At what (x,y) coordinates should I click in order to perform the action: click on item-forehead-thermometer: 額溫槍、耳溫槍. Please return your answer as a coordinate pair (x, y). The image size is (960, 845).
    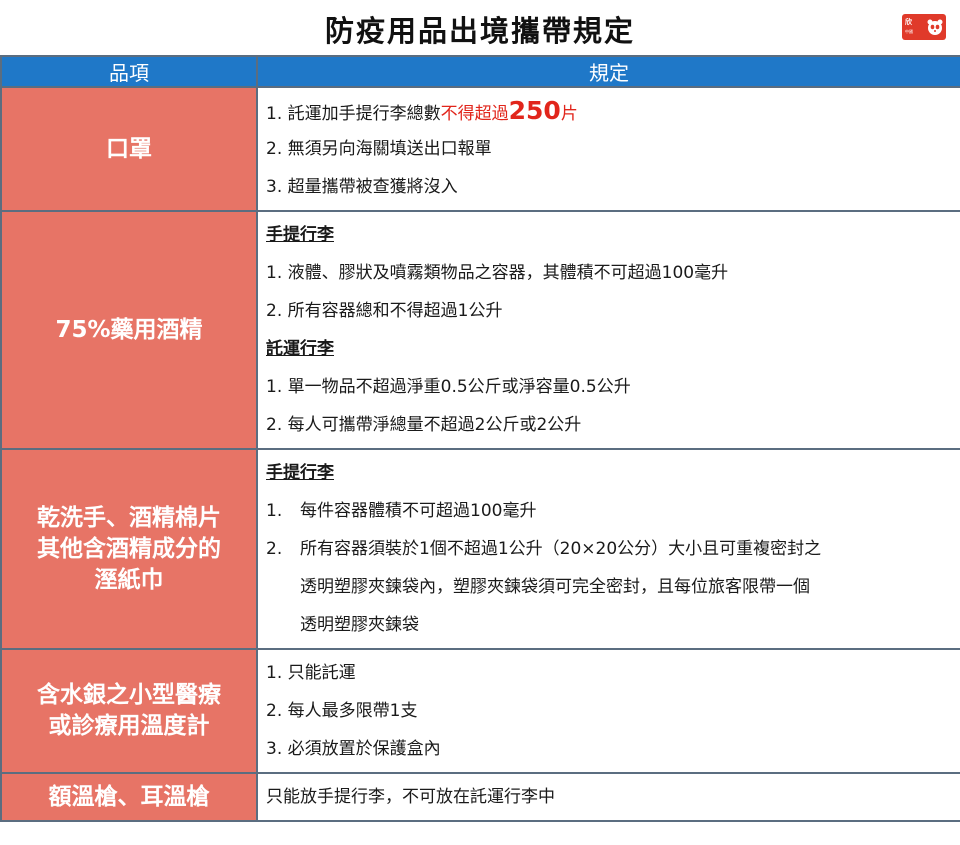
    Looking at the image, I should click on (129, 797).